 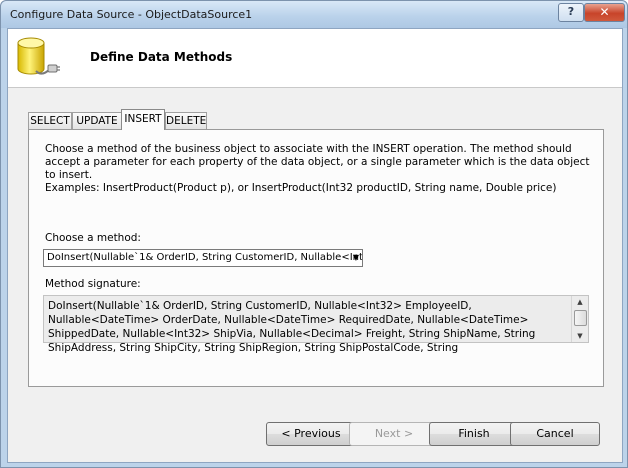 I want to click on chevron-down-icon: ▼, so click(x=356, y=258).